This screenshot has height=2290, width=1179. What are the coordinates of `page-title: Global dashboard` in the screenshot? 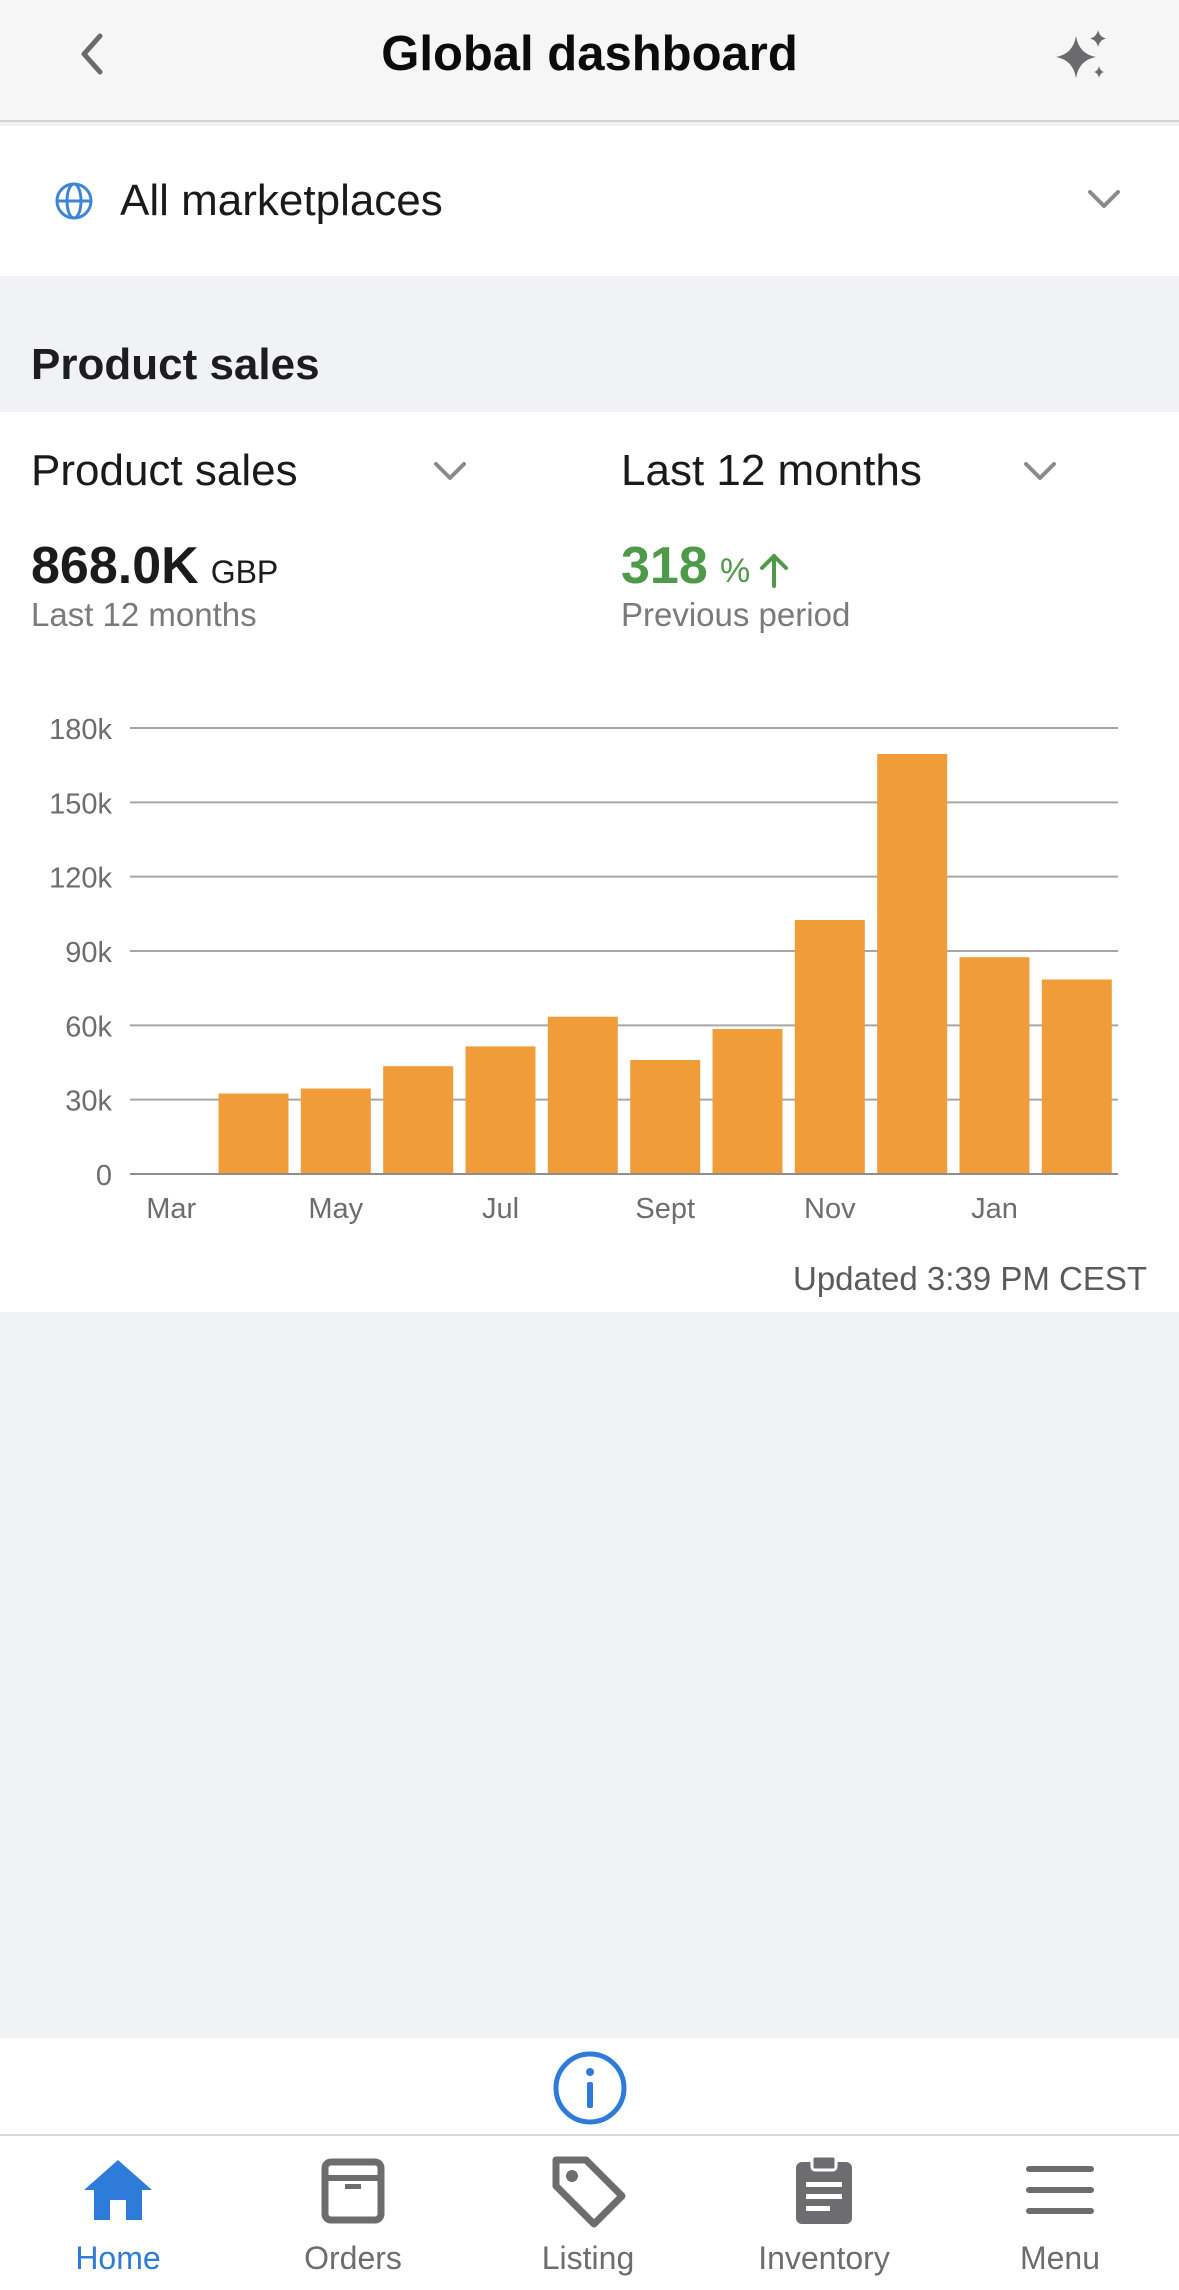 It's located at (589, 54).